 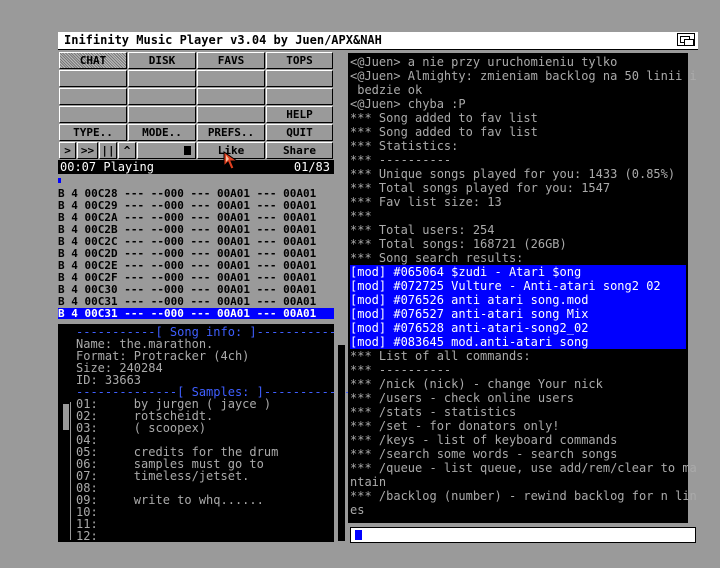 What do you see at coordinates (196, 193) in the screenshot?
I see `playlist-row: B 4 00C28 --- --000 --- 00A01 --- 00A01` at bounding box center [196, 193].